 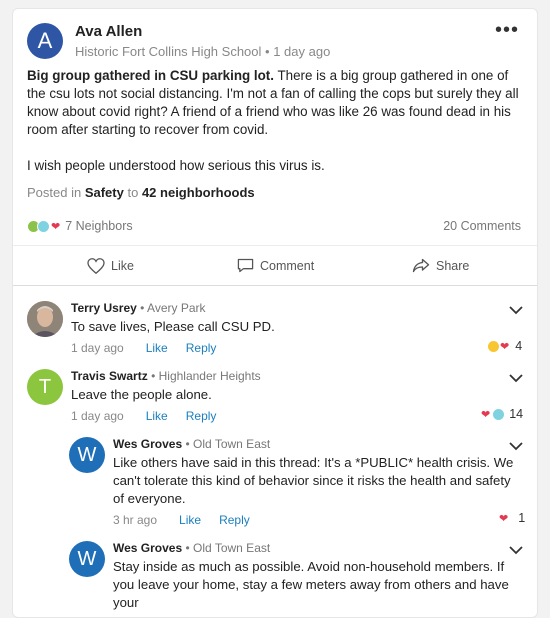 What do you see at coordinates (141, 192) in the screenshot?
I see `posted-in: Posted in Safety to 42 neighborhoods` at bounding box center [141, 192].